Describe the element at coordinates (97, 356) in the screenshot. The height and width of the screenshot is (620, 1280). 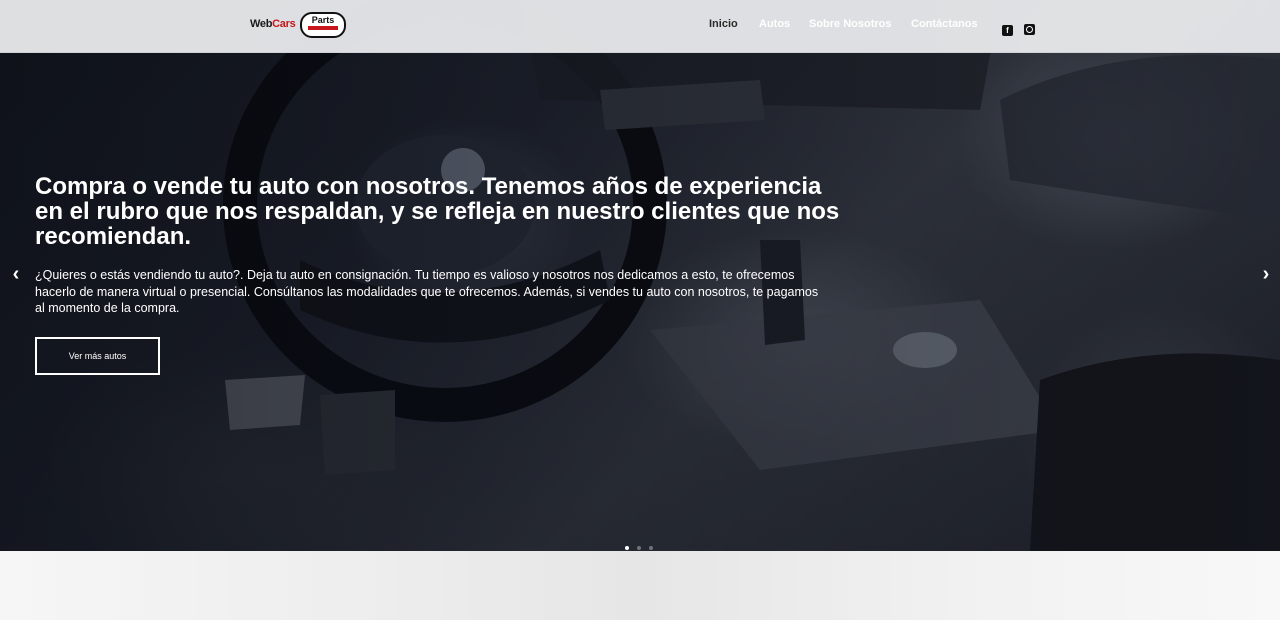
I see `see-more-cars-button: Ver más autos` at that location.